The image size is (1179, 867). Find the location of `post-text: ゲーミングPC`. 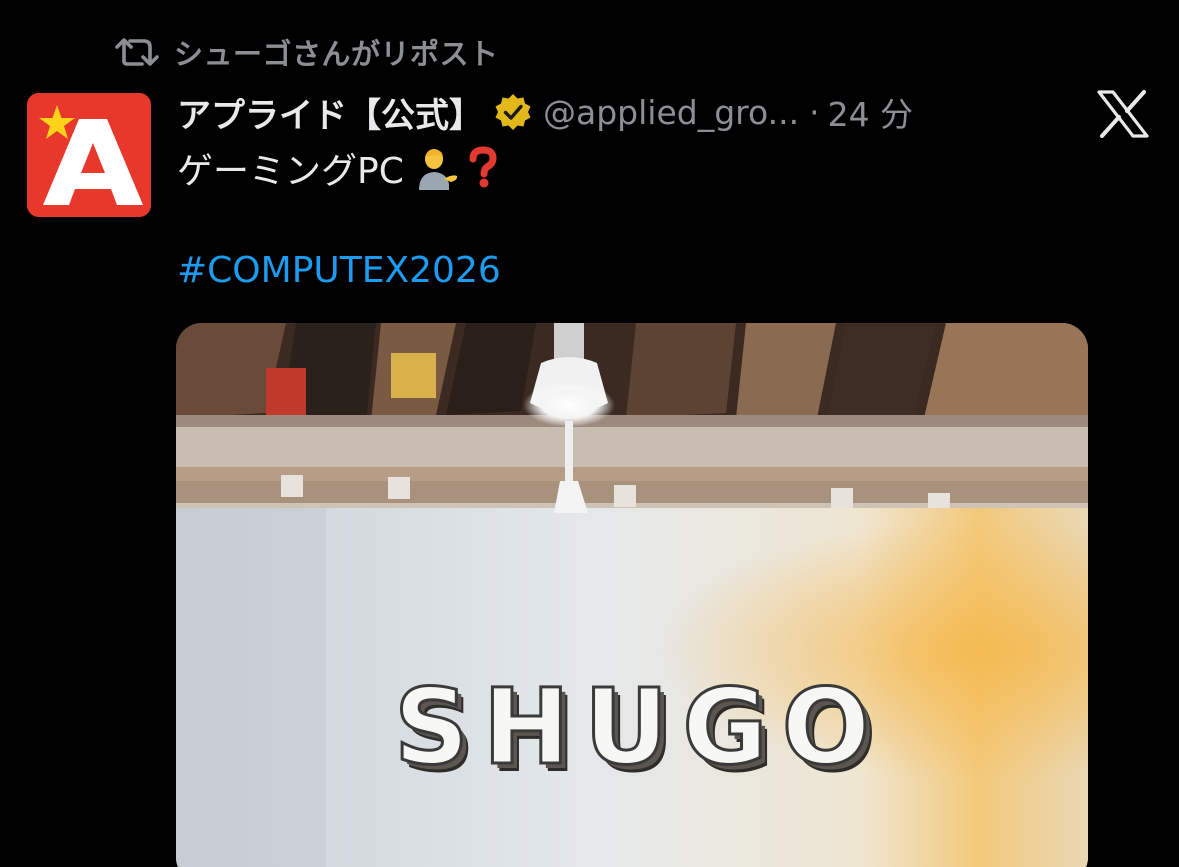

post-text: ゲーミングPC is located at coordinates (290, 171).